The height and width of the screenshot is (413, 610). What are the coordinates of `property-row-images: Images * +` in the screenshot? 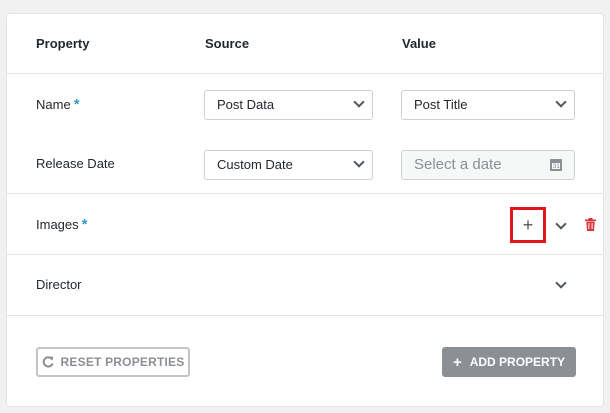 It's located at (305, 224).